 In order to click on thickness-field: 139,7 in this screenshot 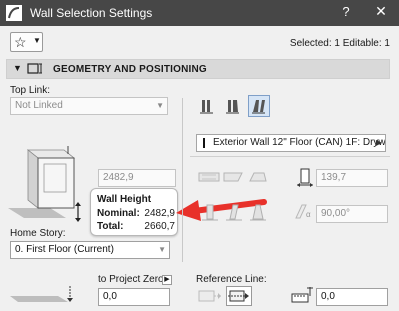, I will do `click(352, 178)`.